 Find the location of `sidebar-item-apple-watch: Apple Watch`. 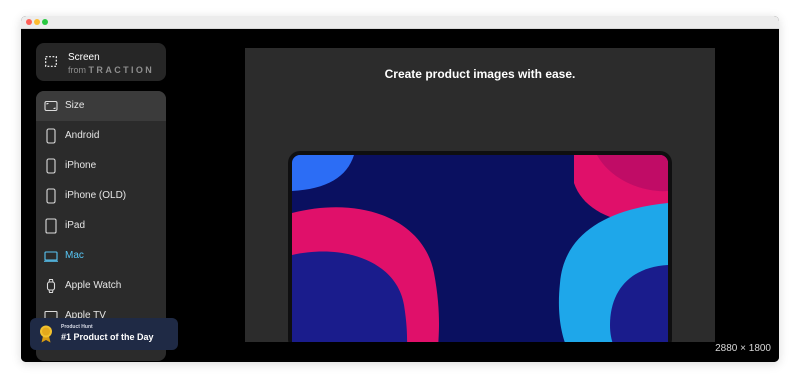

sidebar-item-apple-watch: Apple Watch is located at coordinates (101, 286).